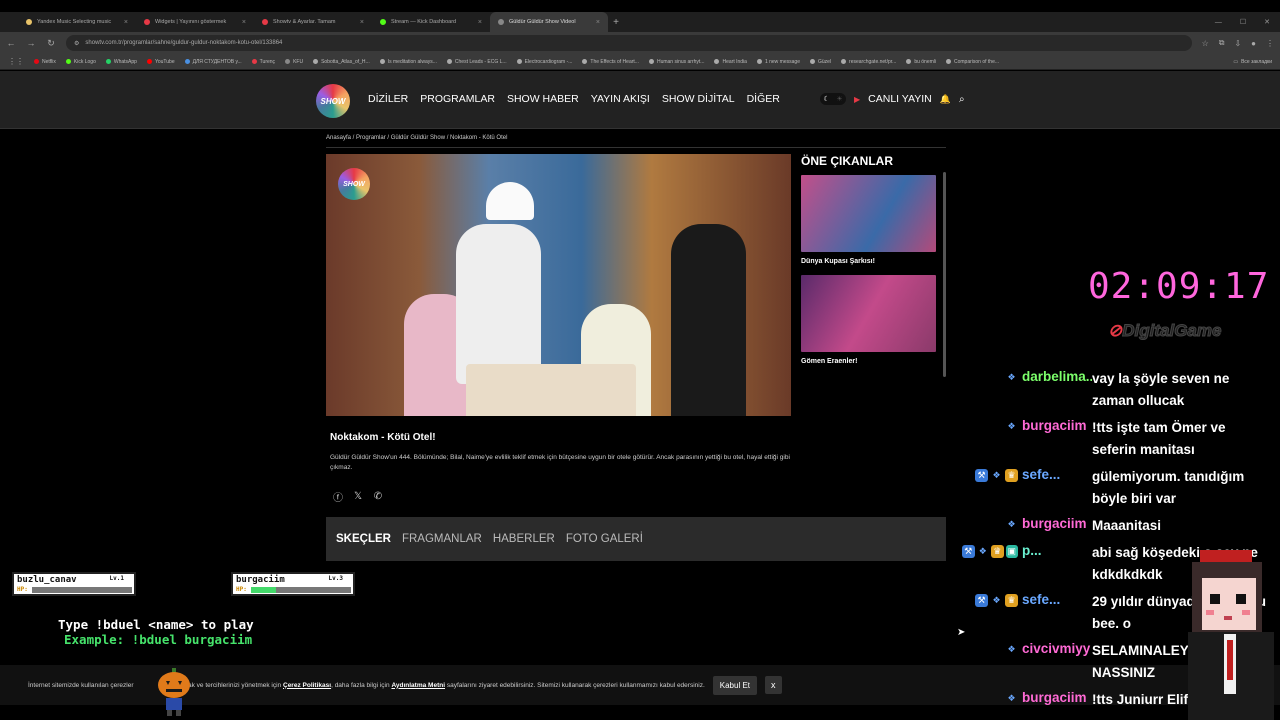 The image size is (1280, 720). What do you see at coordinates (558, 285) in the screenshot?
I see `video-player: SHOW` at bounding box center [558, 285].